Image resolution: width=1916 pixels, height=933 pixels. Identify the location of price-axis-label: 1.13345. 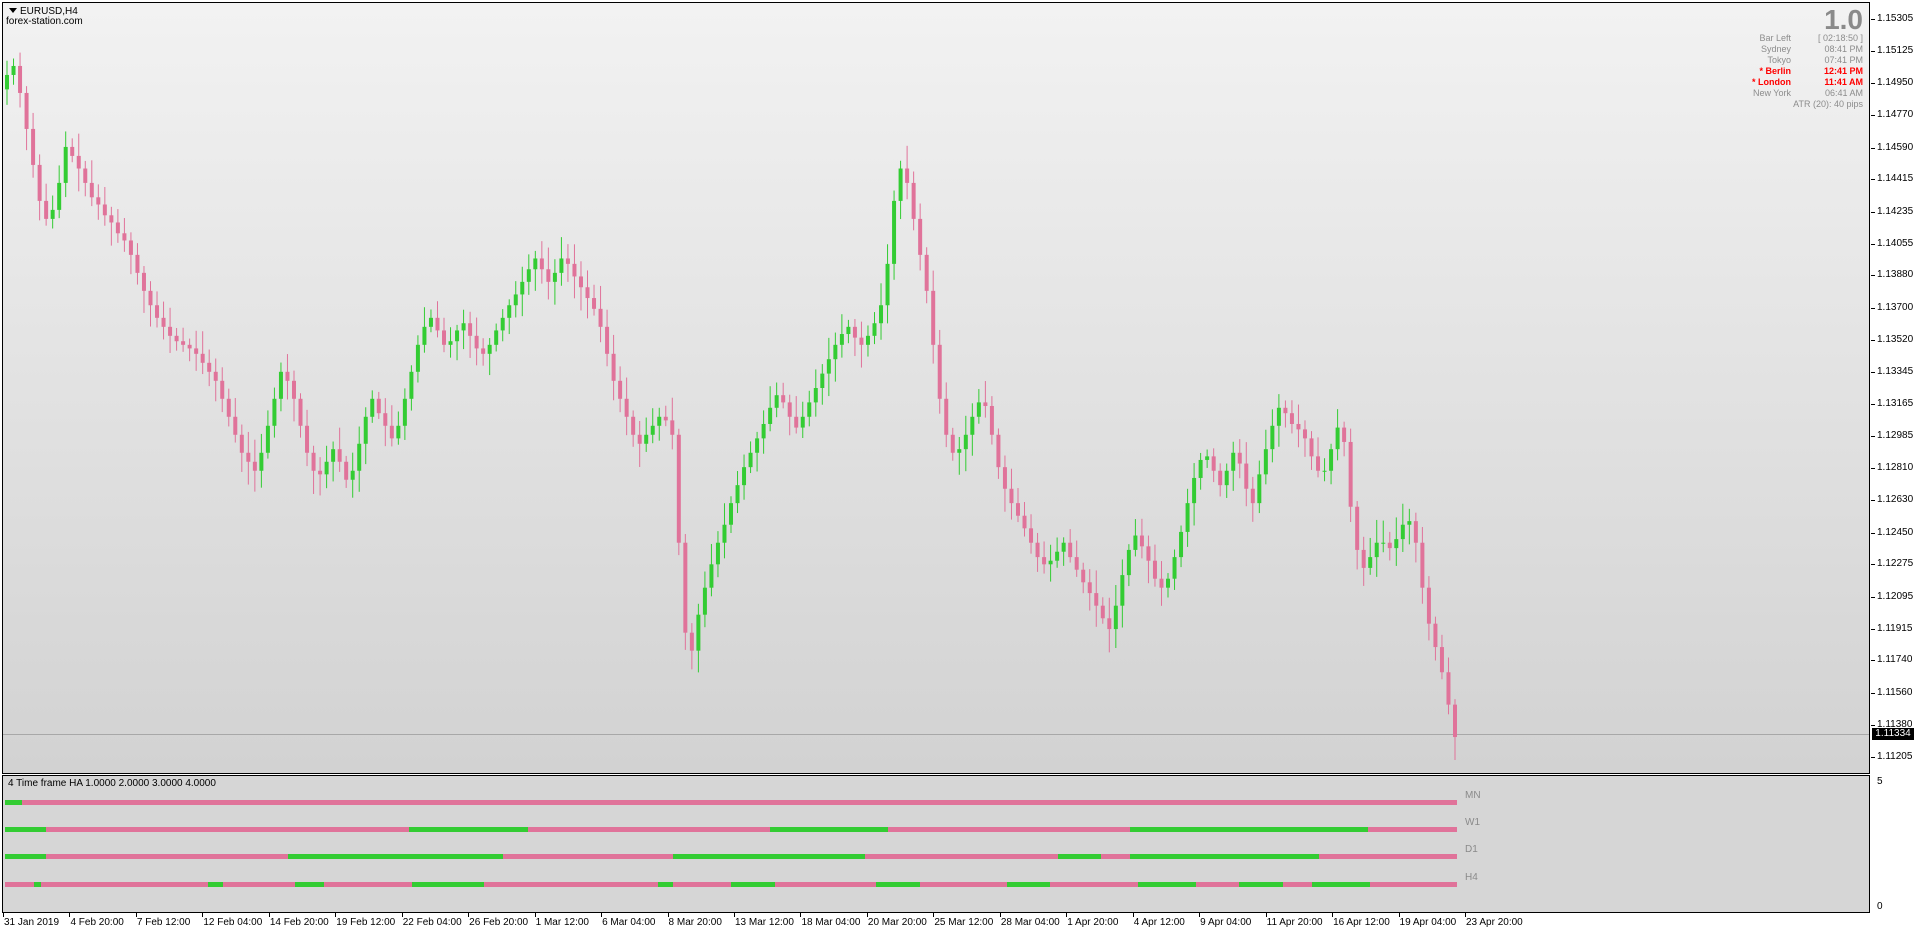
(1895, 371).